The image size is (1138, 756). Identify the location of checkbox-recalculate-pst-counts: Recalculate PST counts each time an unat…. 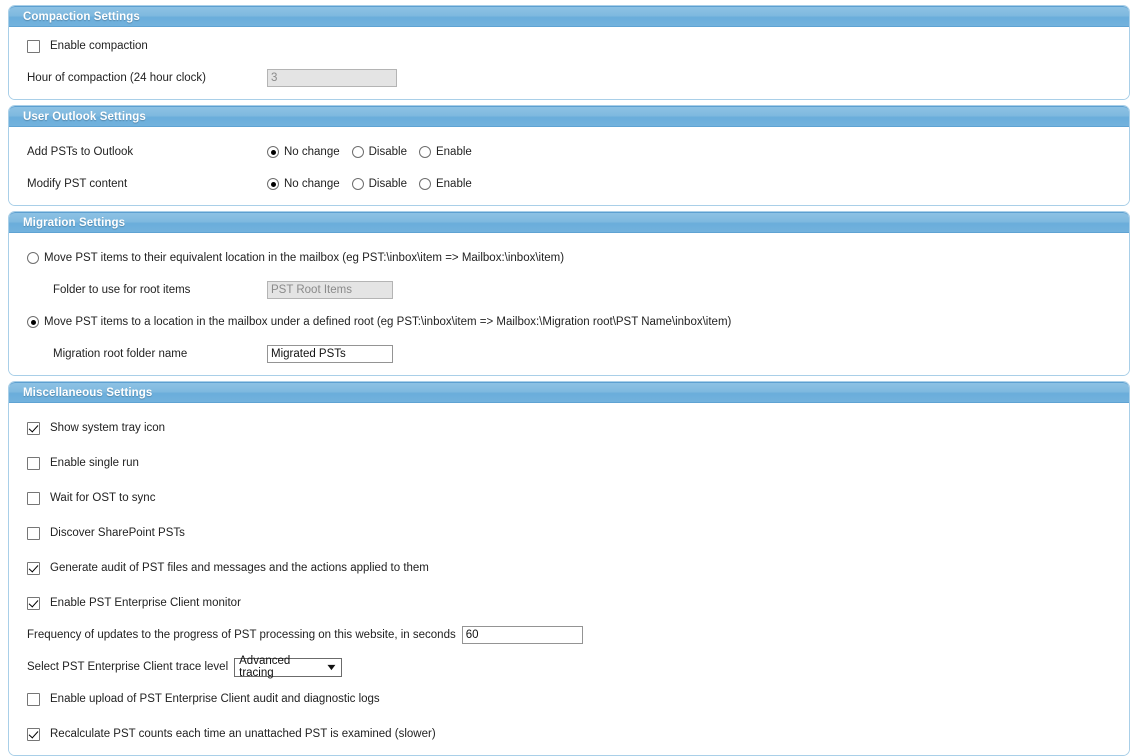
(231, 734).